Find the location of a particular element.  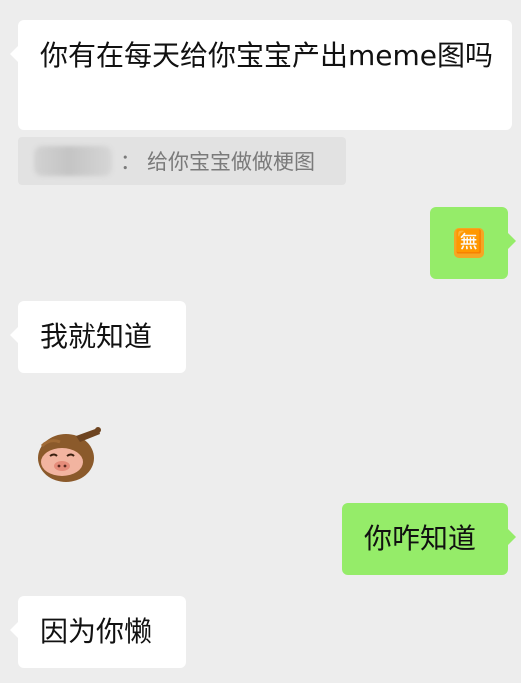

message-text: 我就知道 is located at coordinates (96, 336).